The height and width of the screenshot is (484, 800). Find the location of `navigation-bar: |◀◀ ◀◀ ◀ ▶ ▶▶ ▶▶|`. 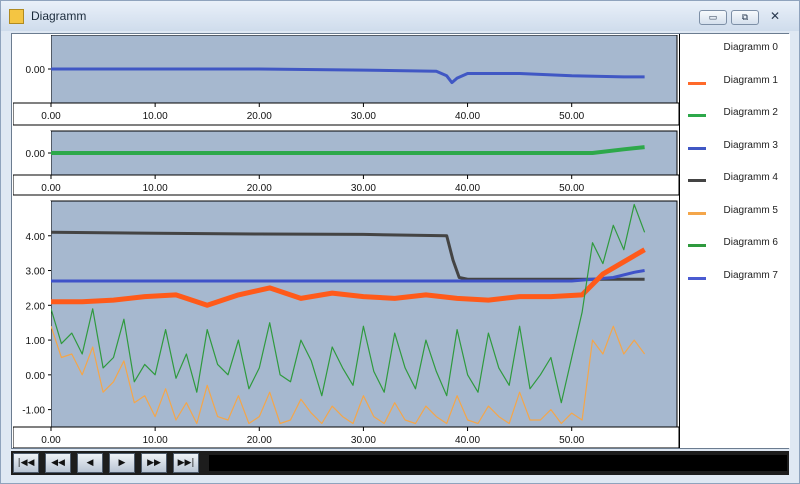

navigation-bar: |◀◀ ◀◀ ◀ ▶ ▶▶ ▶▶| is located at coordinates (400, 463).